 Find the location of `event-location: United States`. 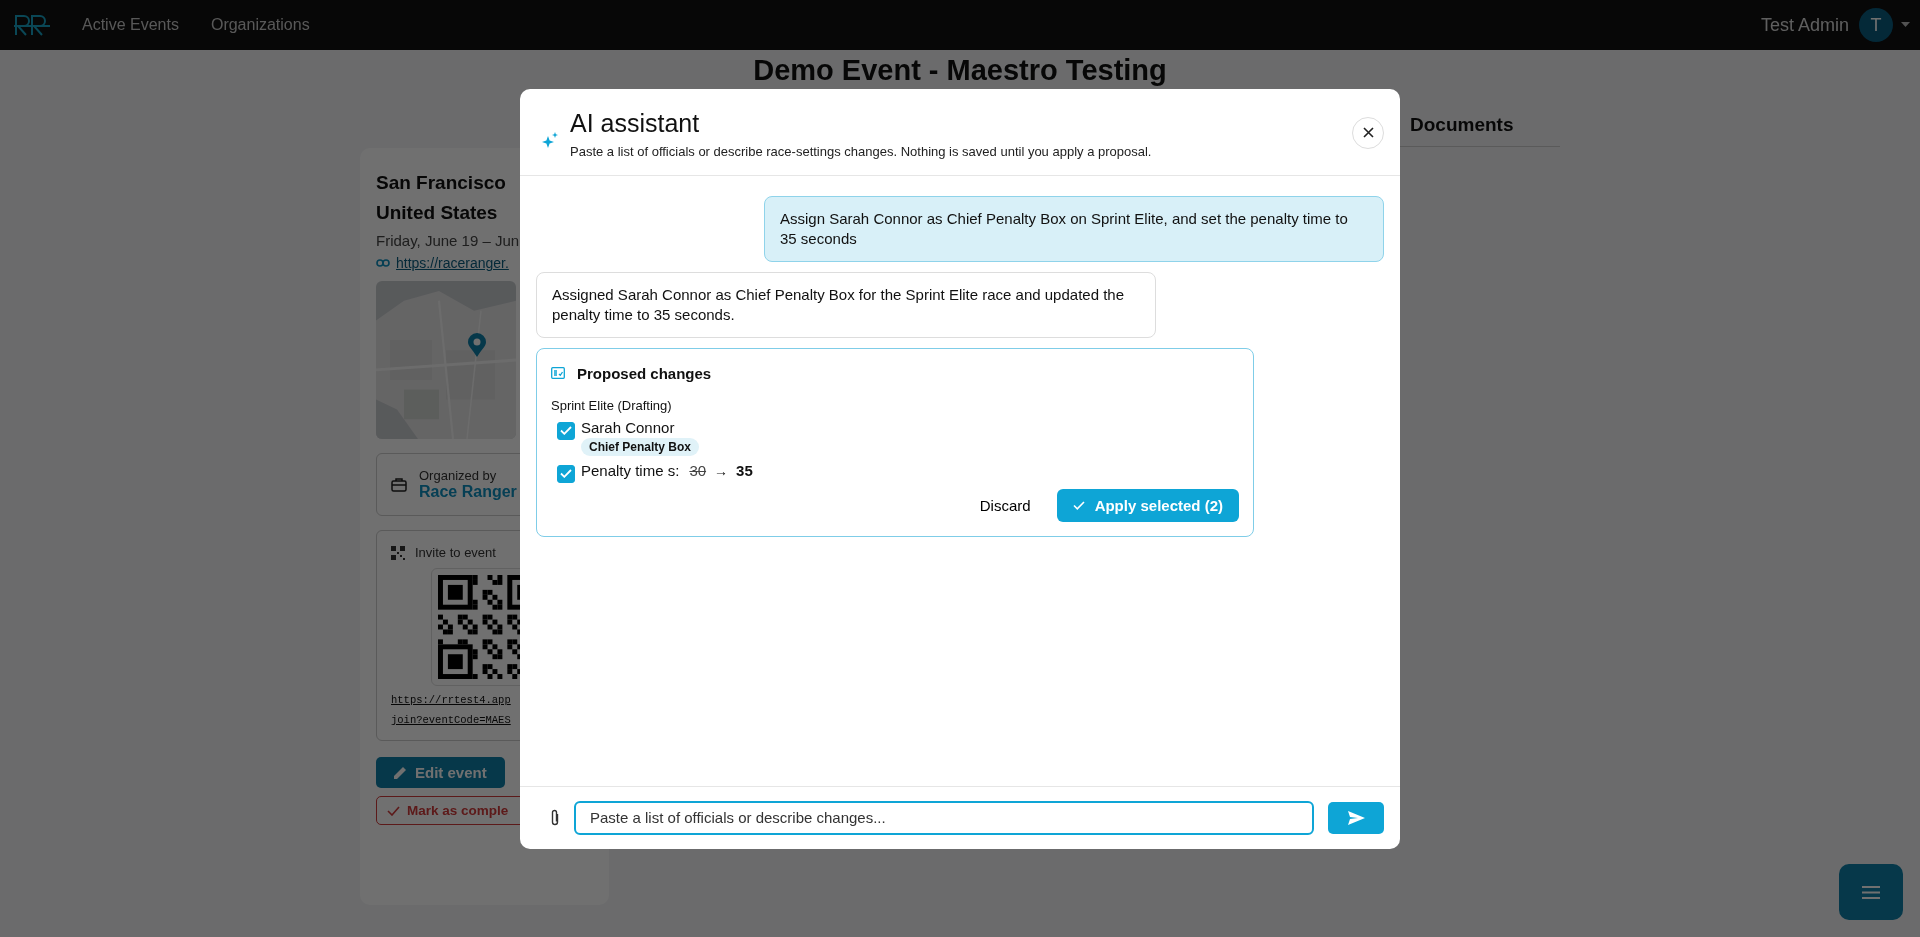

event-location: United States is located at coordinates (437, 213).